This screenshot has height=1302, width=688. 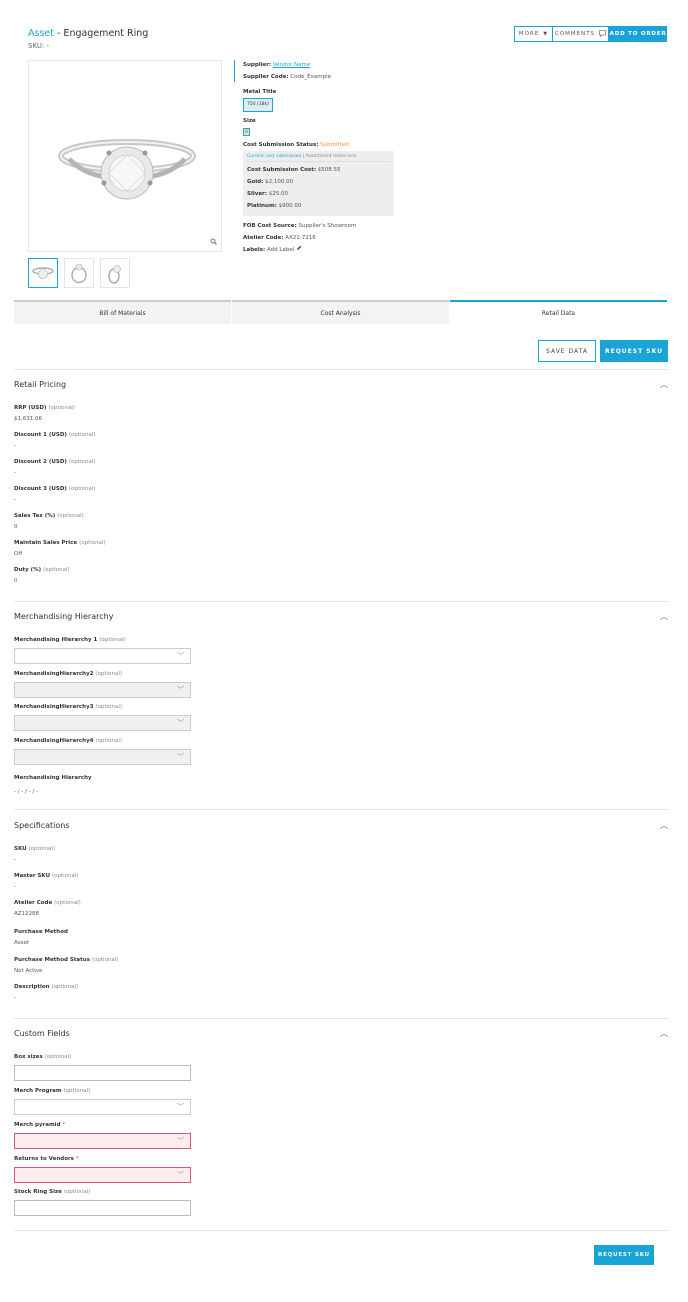 What do you see at coordinates (46, 543) in the screenshot?
I see `field-label: Maintain Sales Price` at bounding box center [46, 543].